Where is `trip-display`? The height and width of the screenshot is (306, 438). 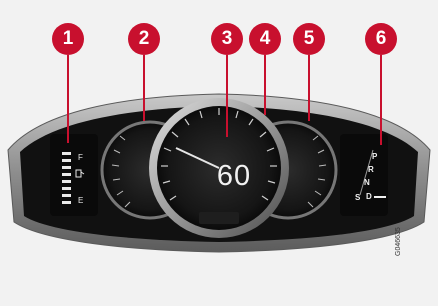
trip-display is located at coordinates (219, 218).